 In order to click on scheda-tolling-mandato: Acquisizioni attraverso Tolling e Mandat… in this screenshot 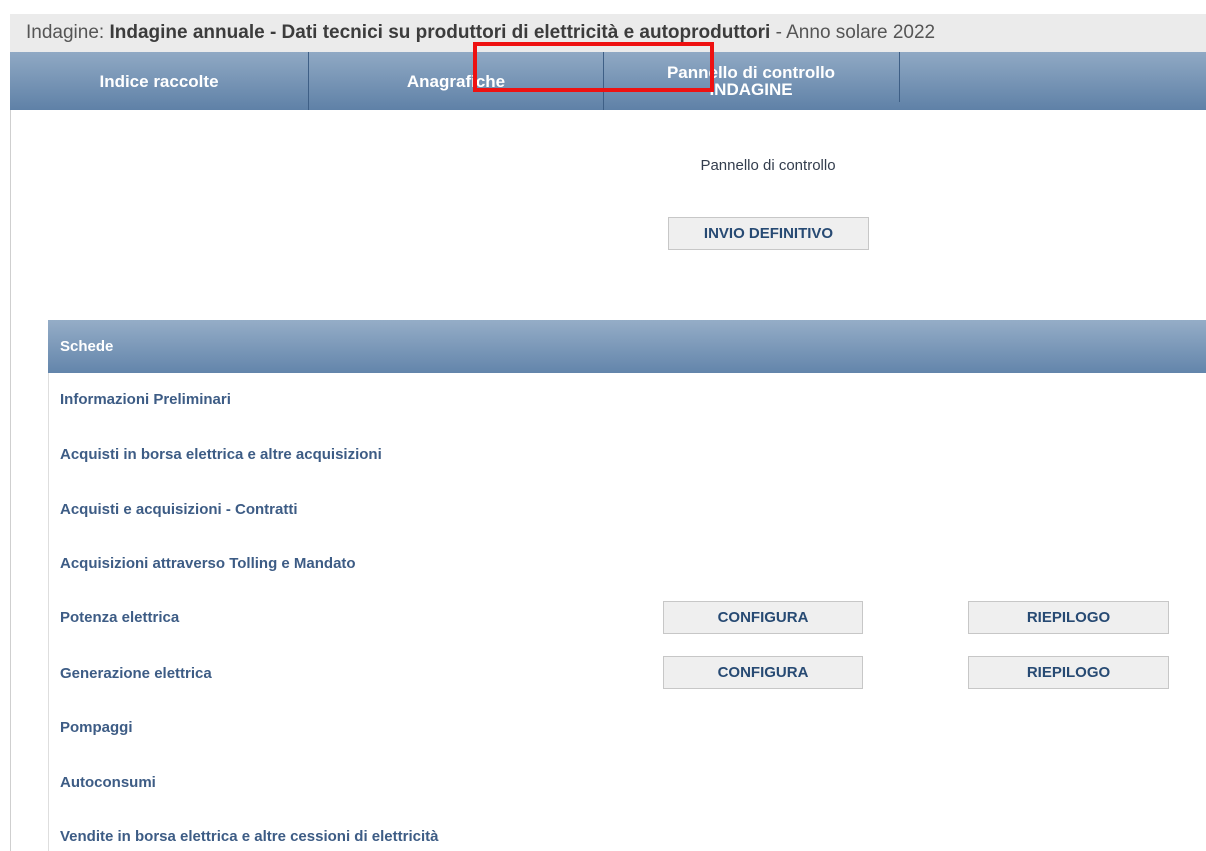, I will do `click(208, 563)`.